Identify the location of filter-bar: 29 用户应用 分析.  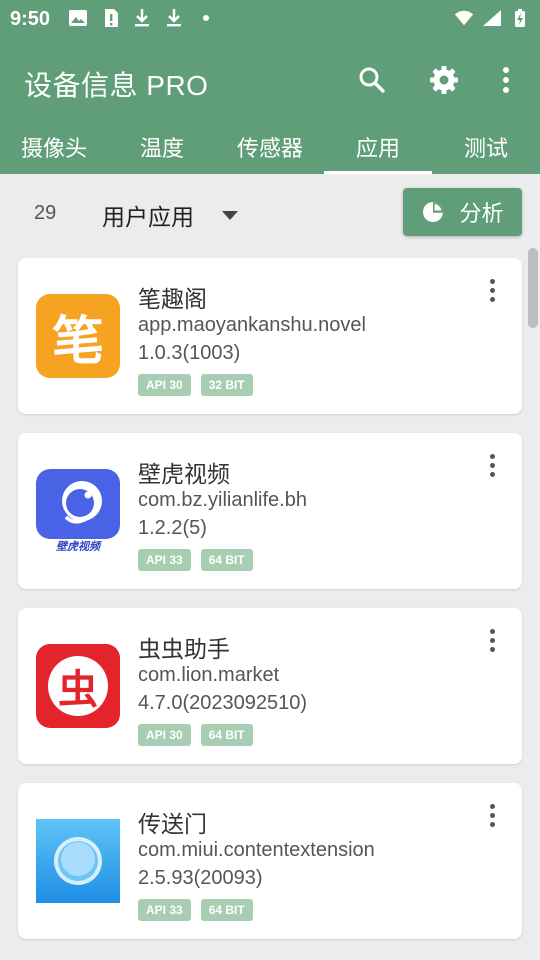
(270, 213).